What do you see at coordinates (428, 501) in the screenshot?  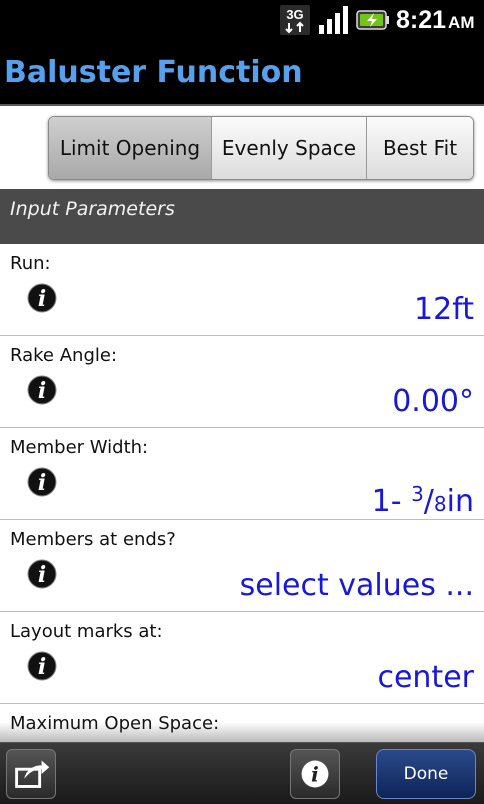 I see `fraction-slash: /` at bounding box center [428, 501].